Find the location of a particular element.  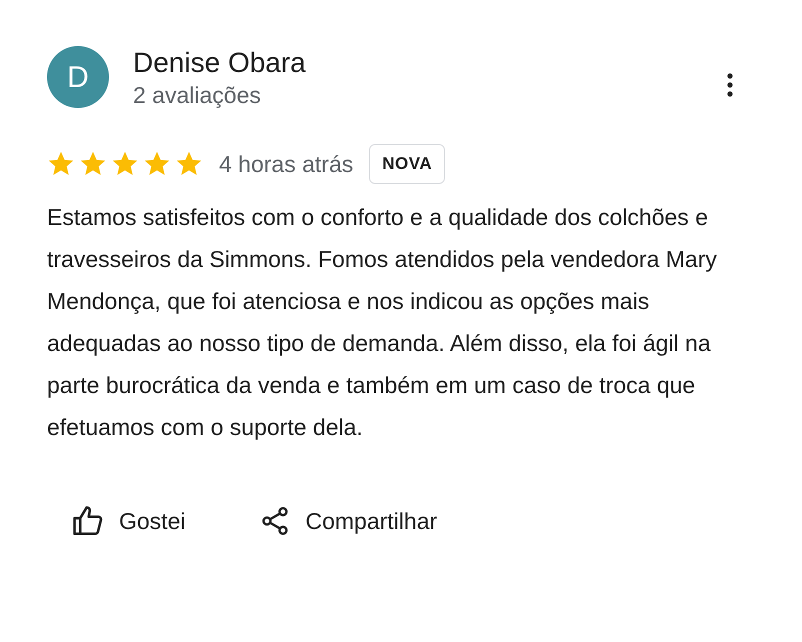

share-button: Compartilhar is located at coordinates (348, 521).